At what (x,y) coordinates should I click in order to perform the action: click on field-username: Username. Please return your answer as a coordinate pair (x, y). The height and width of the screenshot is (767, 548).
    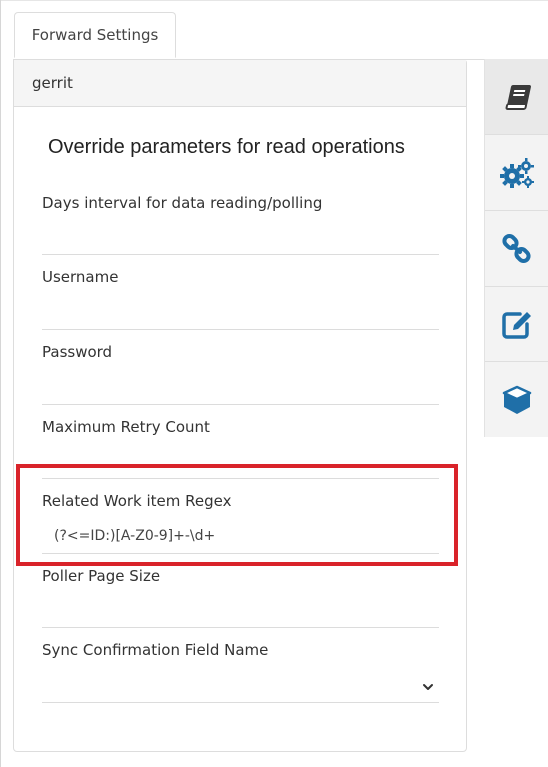
    Looking at the image, I should click on (240, 299).